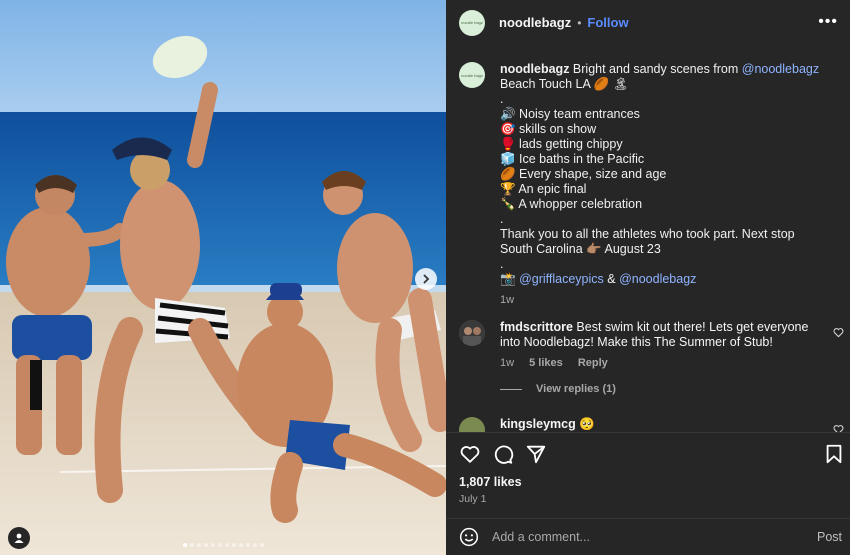  I want to click on view-replies-label: View replies (1), so click(576, 389).